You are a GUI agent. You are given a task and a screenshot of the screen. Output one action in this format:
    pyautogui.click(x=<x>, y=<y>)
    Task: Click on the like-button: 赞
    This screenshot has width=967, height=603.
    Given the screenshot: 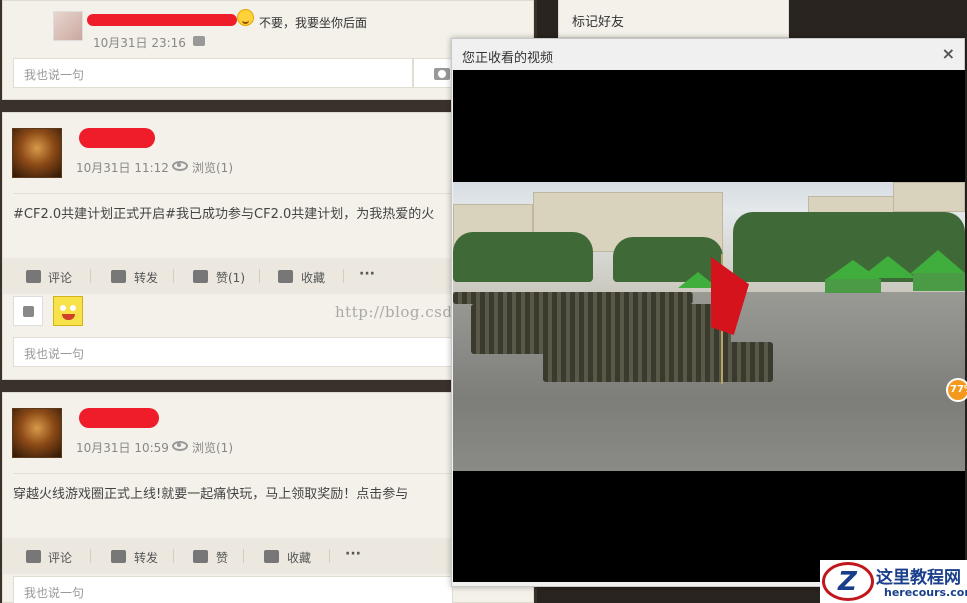 What is the action you would take?
    pyautogui.click(x=222, y=557)
    